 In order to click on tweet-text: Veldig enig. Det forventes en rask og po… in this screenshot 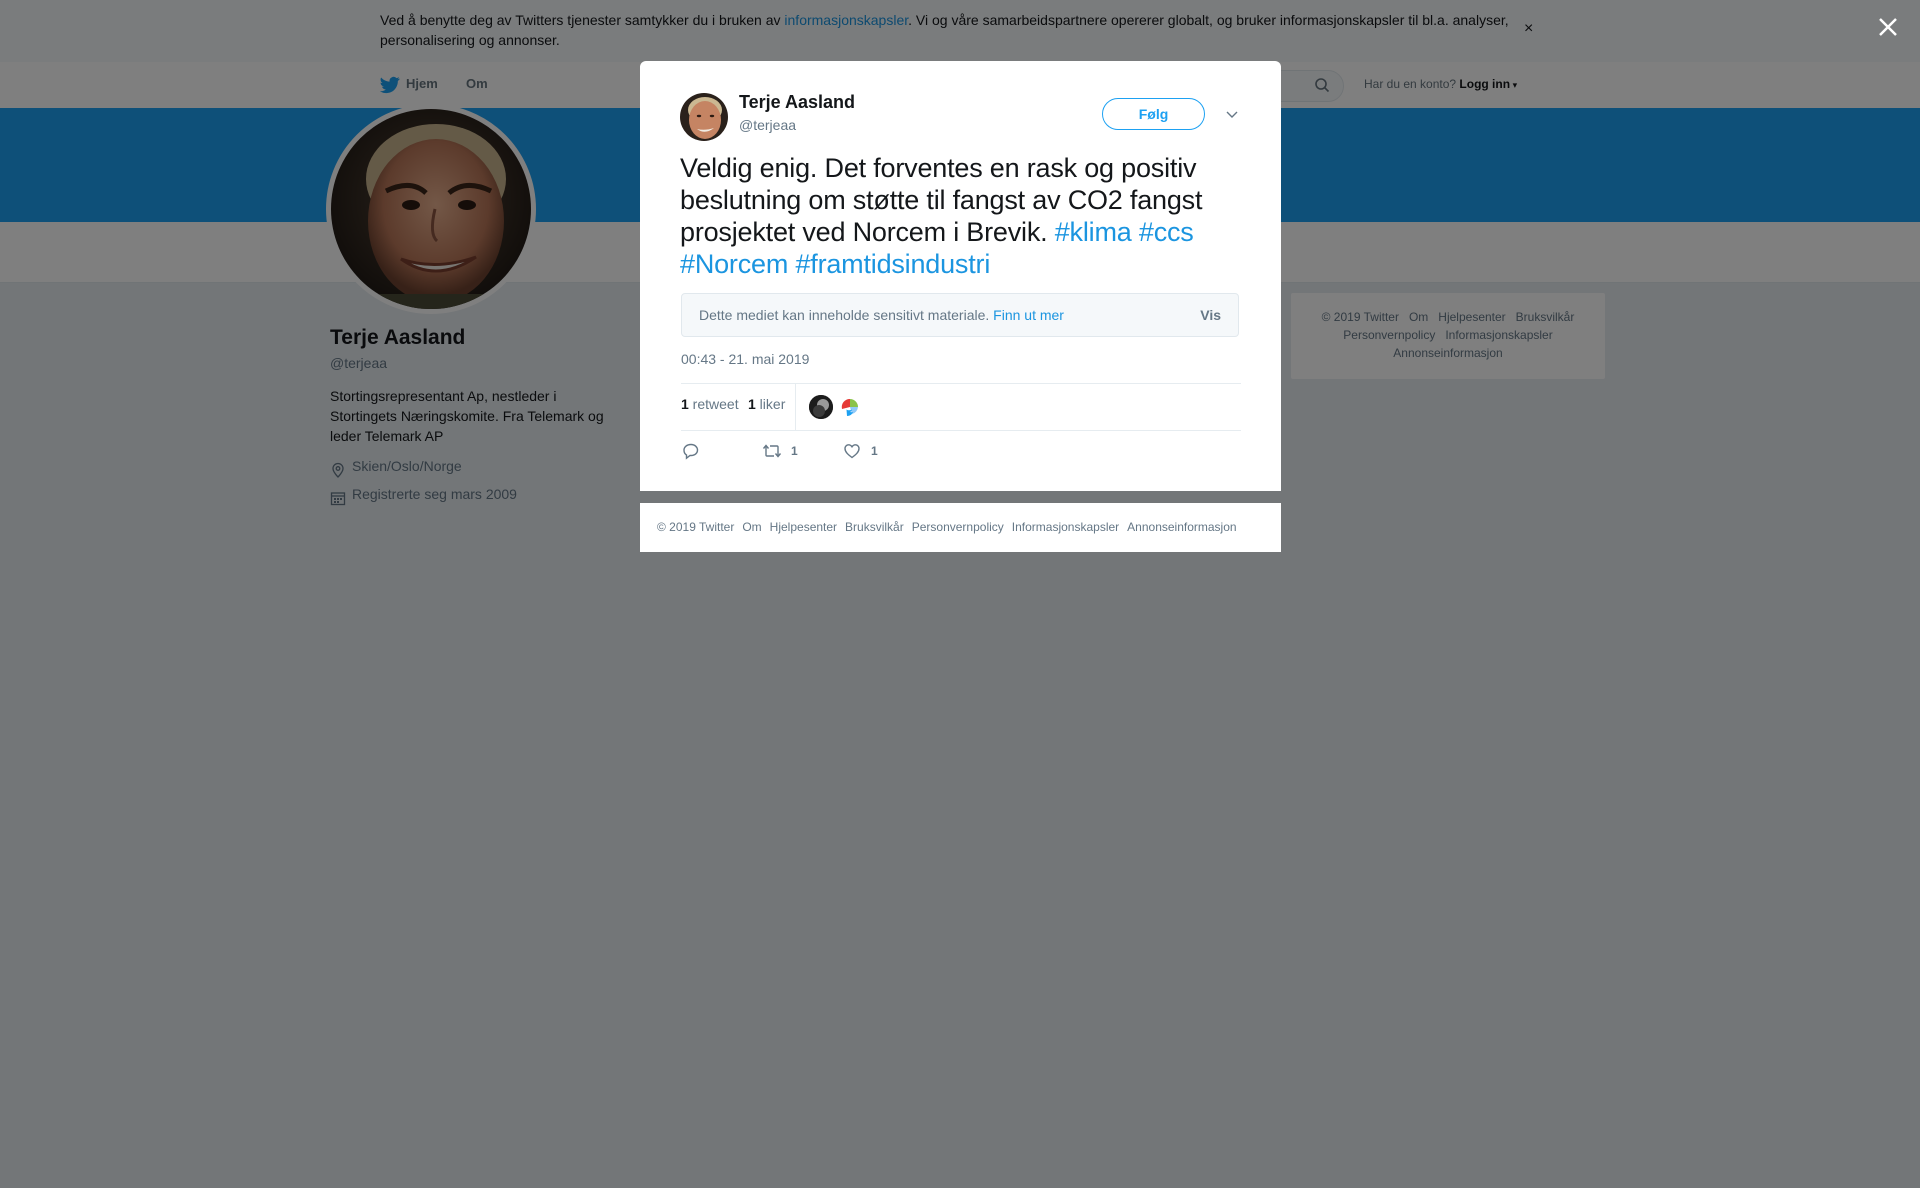, I will do `click(963, 216)`.